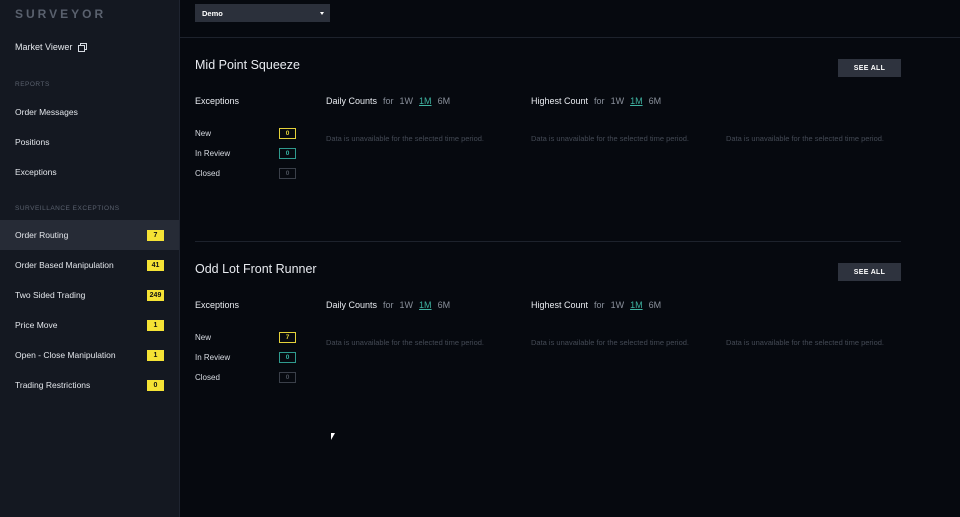  Describe the element at coordinates (36, 325) in the screenshot. I see `sidebar-item-label: Price Move` at that location.